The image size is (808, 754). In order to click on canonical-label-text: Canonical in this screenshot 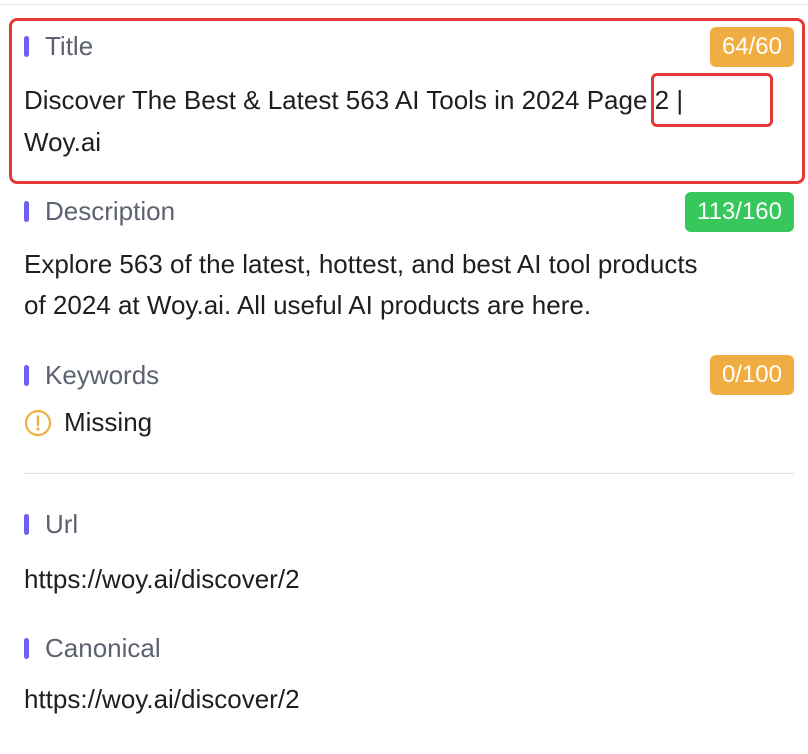, I will do `click(103, 648)`.